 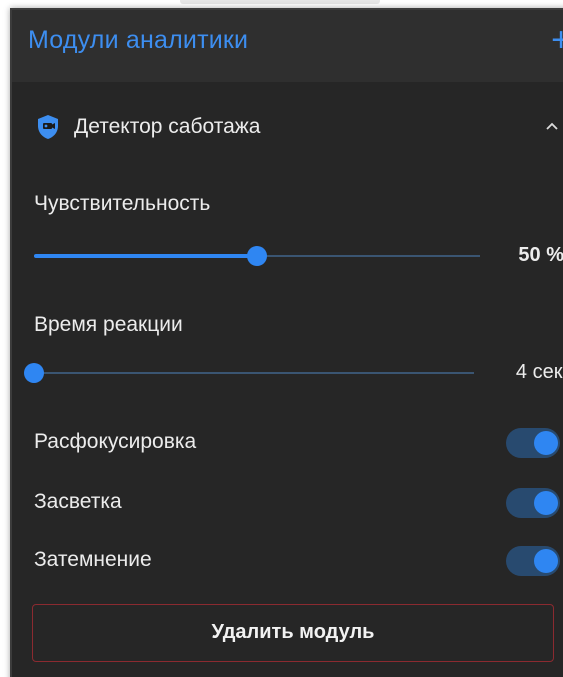 What do you see at coordinates (167, 126) in the screenshot?
I see `module-title: Детектор саботажа` at bounding box center [167, 126].